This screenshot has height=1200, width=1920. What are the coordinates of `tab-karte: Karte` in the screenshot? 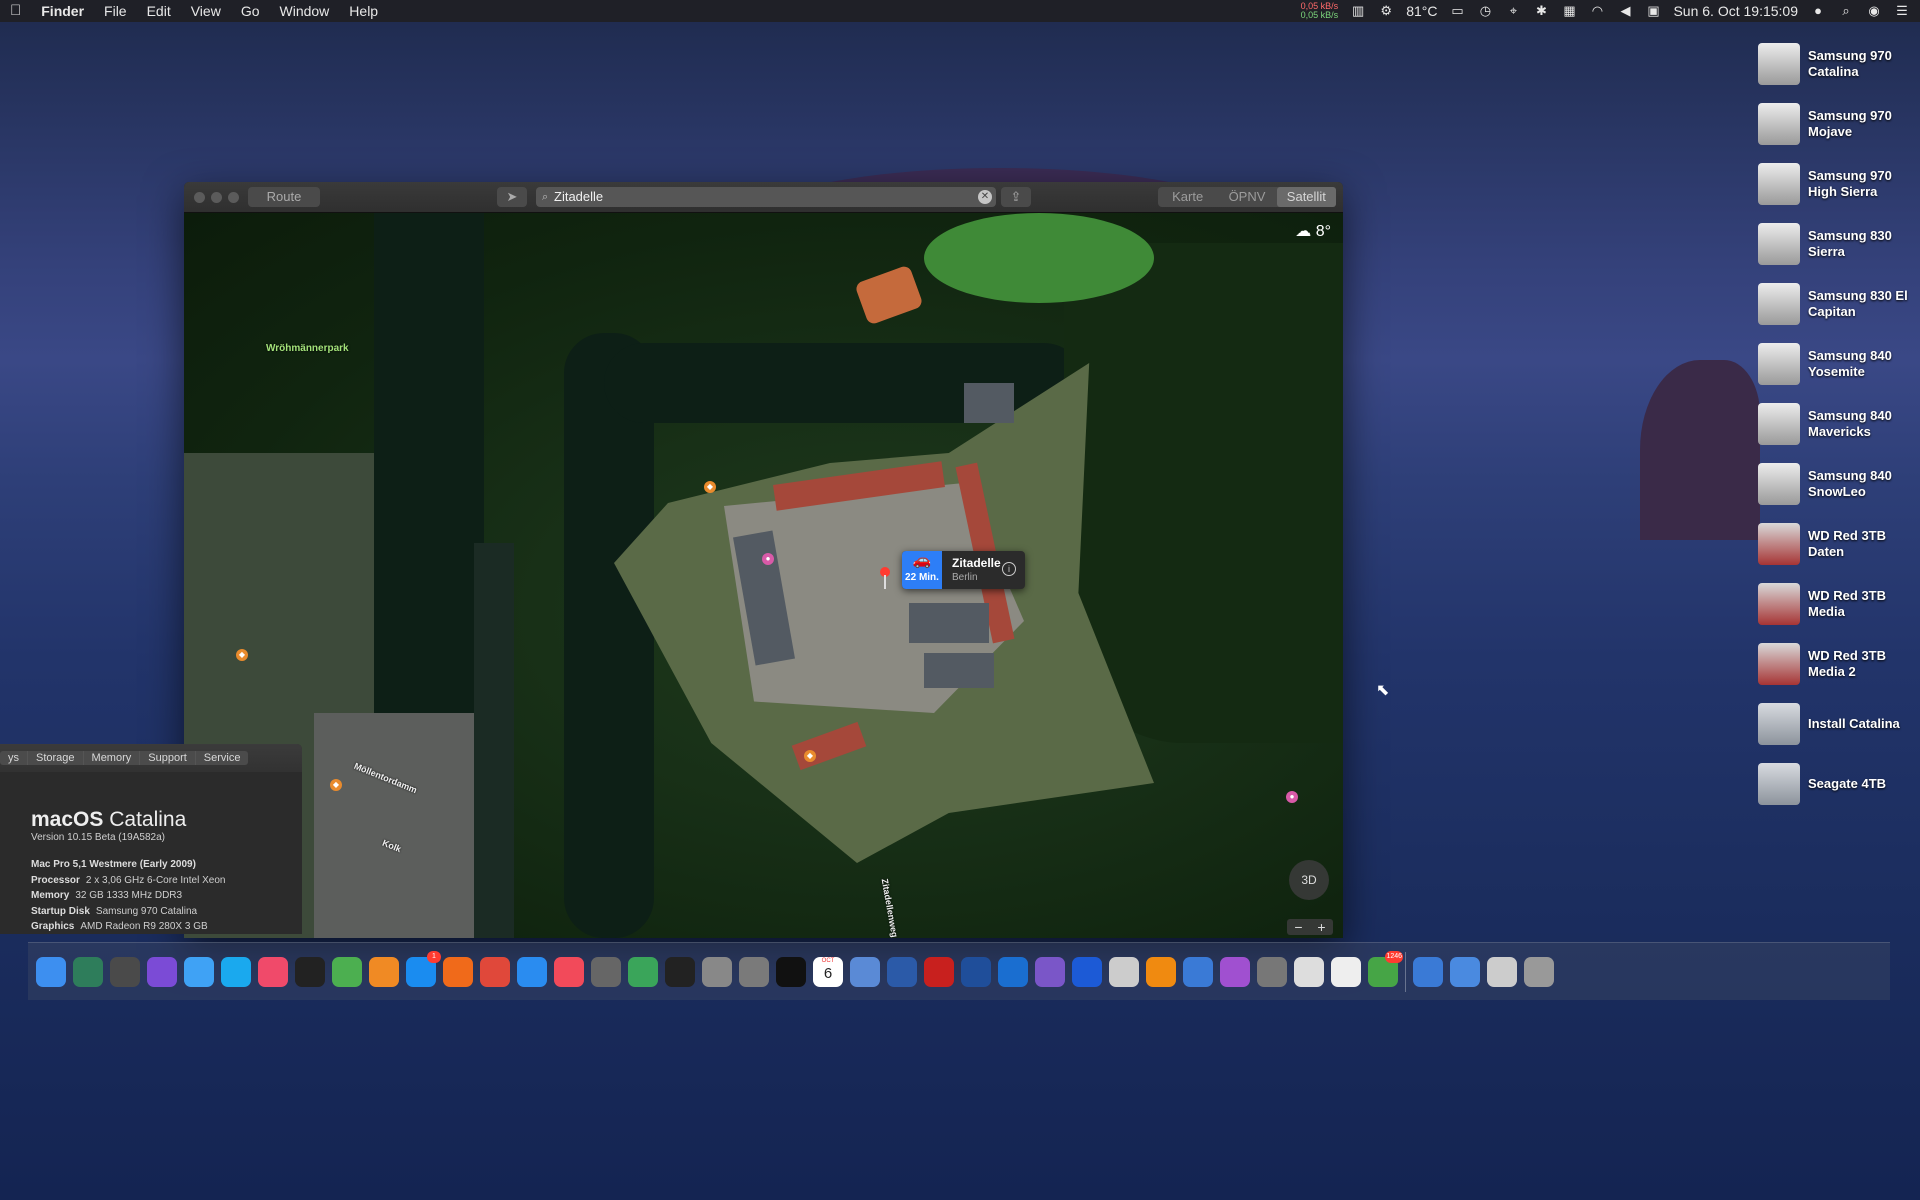 It's located at (1187, 197).